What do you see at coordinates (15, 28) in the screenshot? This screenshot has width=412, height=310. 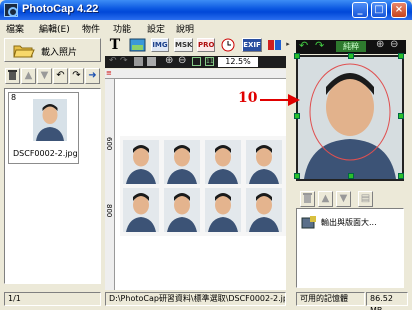 I see `menu-file: 檔案` at bounding box center [15, 28].